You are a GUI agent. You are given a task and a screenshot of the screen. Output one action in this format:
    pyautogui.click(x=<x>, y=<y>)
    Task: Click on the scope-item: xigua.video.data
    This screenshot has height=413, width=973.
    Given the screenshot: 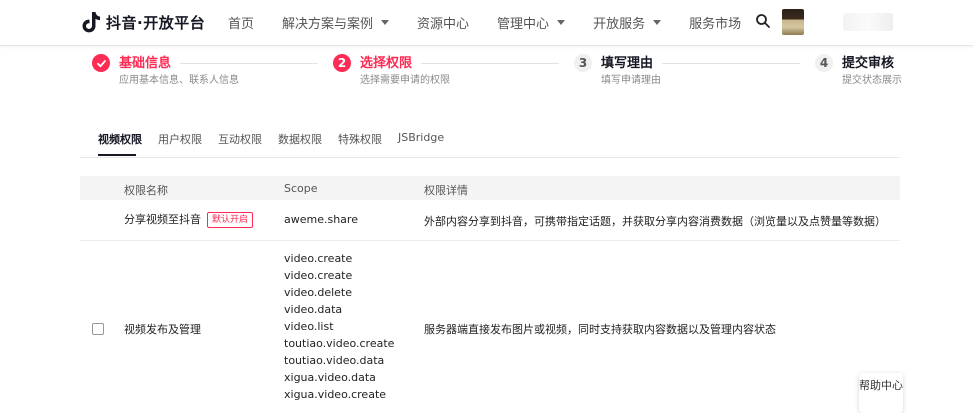 What is the action you would take?
    pyautogui.click(x=330, y=377)
    